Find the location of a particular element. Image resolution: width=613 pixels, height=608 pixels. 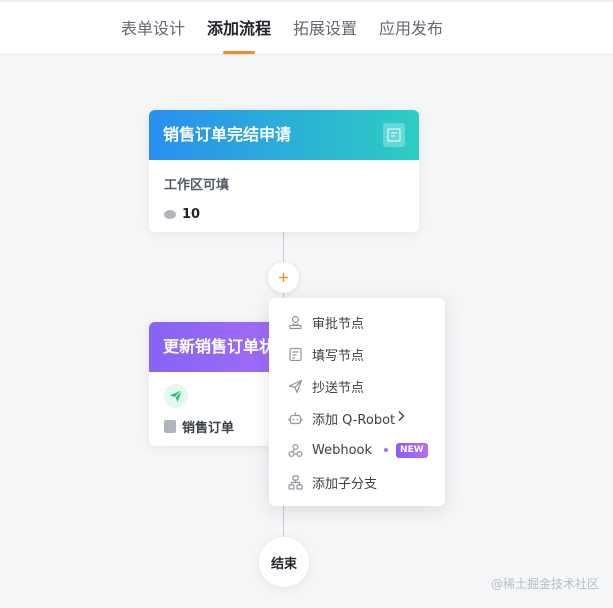

menu-item-label: Webhook is located at coordinates (342, 450).